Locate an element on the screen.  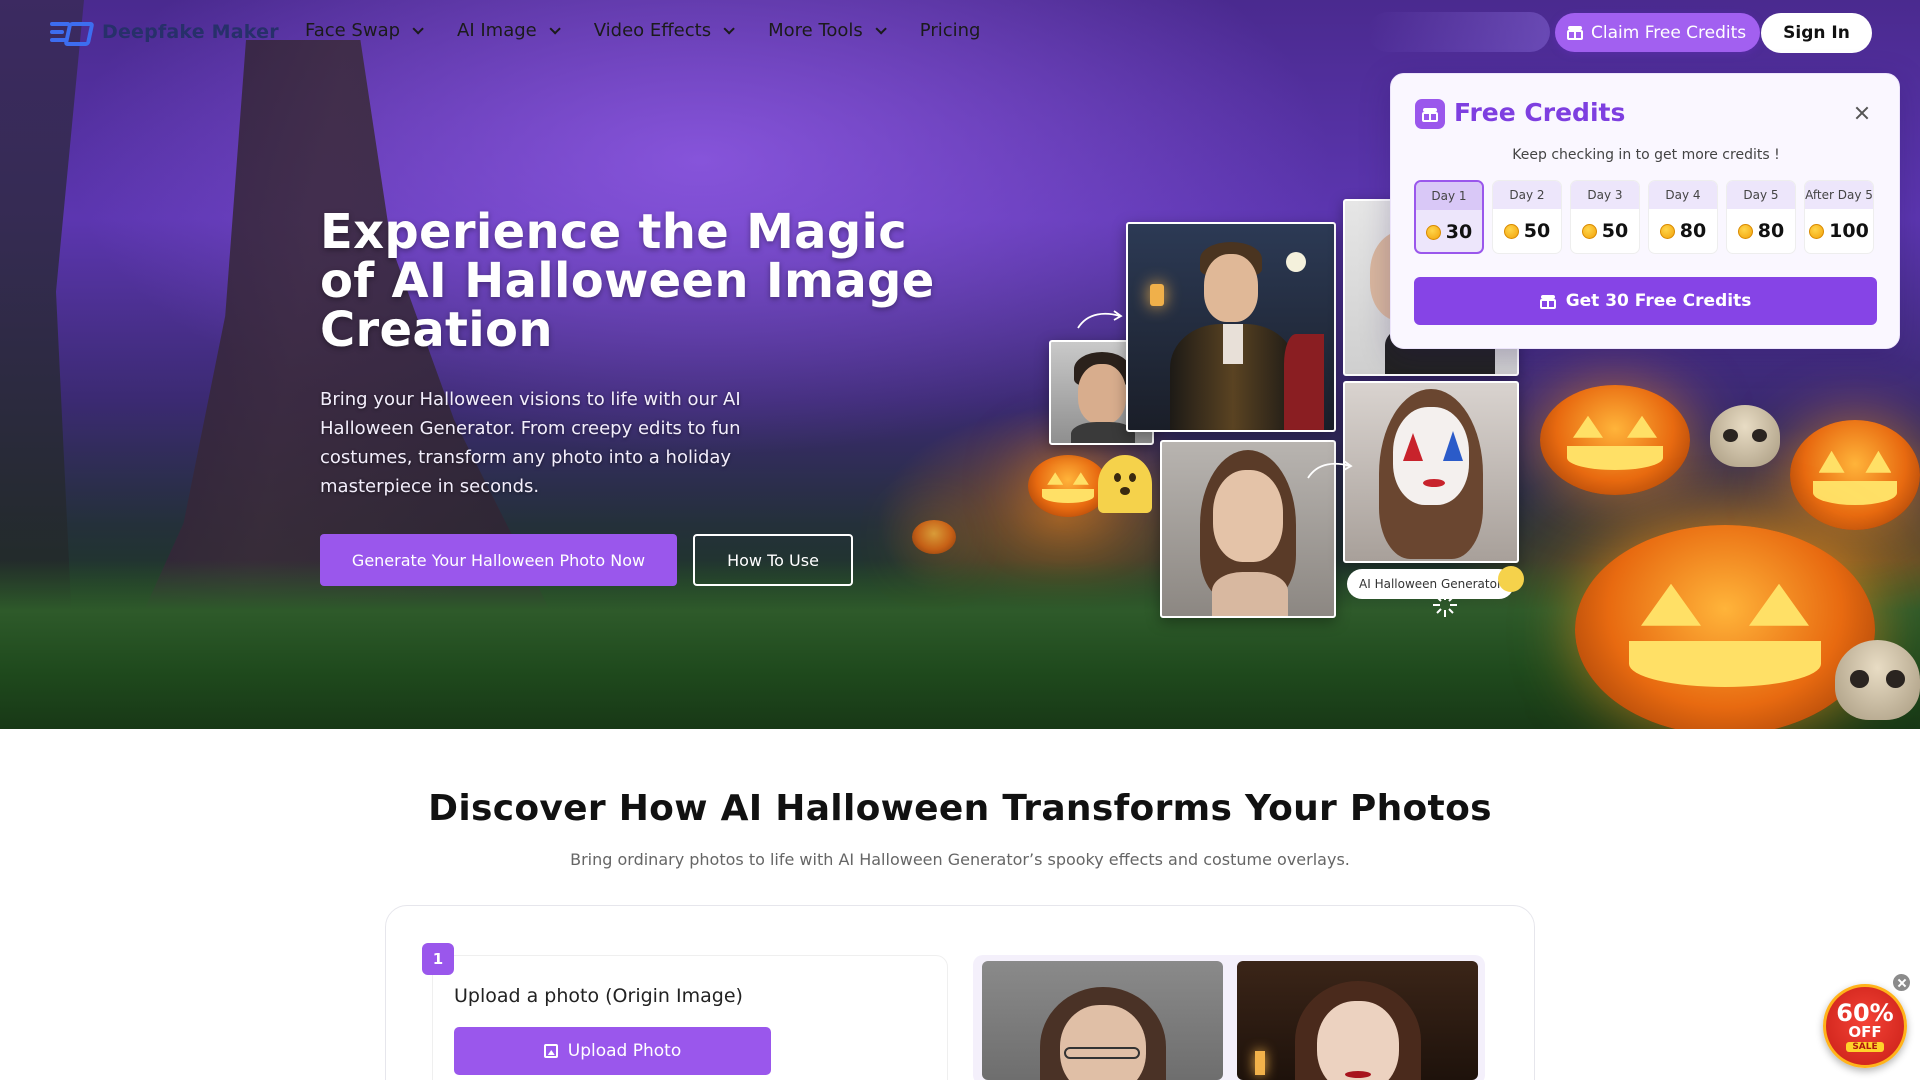
close-promo-icon is located at coordinates (1901, 982).